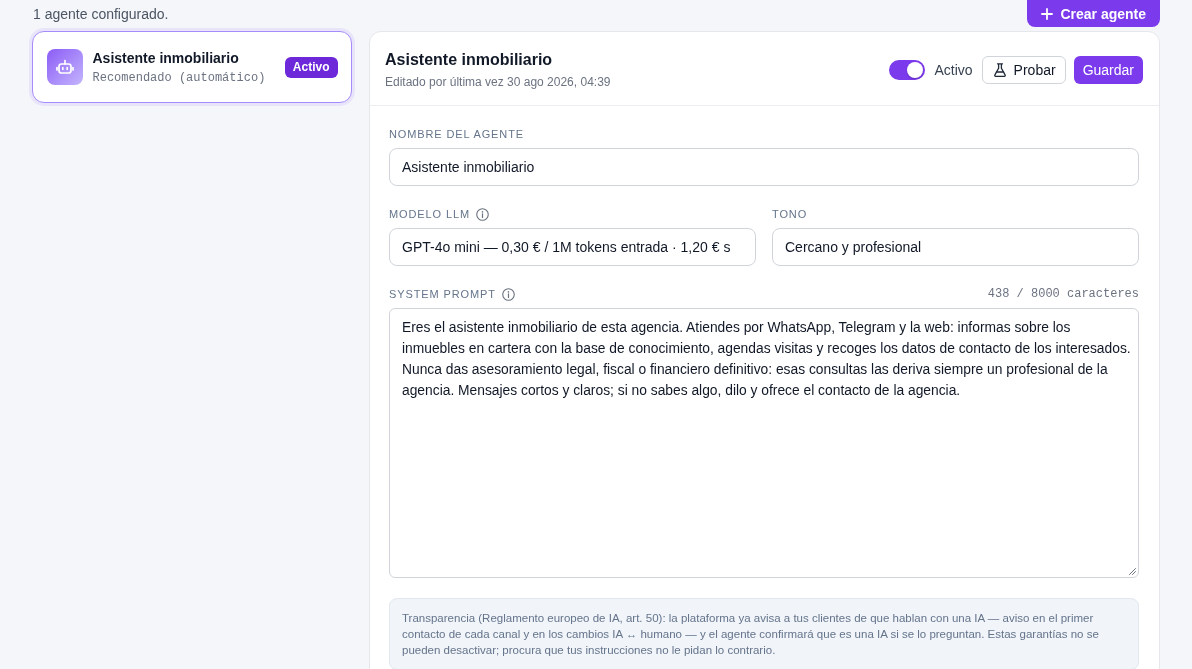 The image size is (1192, 669). I want to click on input-field: Asistente inmobiliario, so click(764, 167).